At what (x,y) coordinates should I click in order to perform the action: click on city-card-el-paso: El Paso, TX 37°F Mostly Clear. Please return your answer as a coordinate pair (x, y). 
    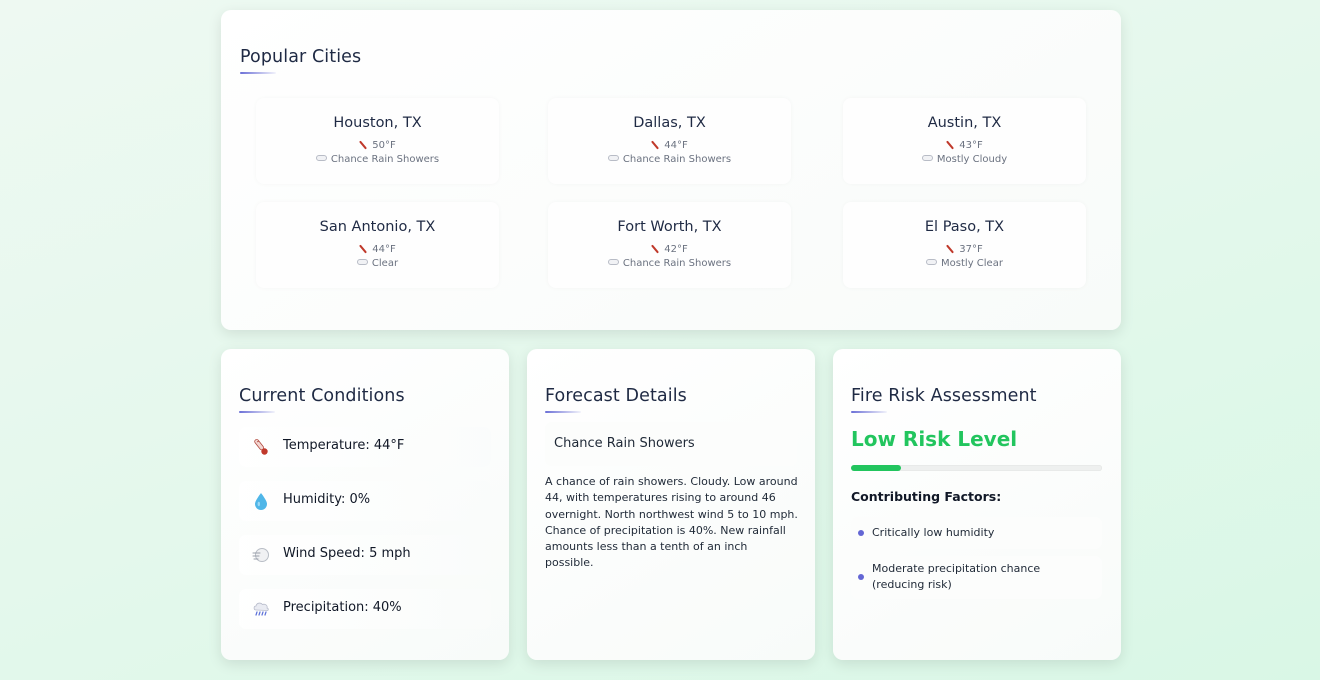
    Looking at the image, I should click on (964, 245).